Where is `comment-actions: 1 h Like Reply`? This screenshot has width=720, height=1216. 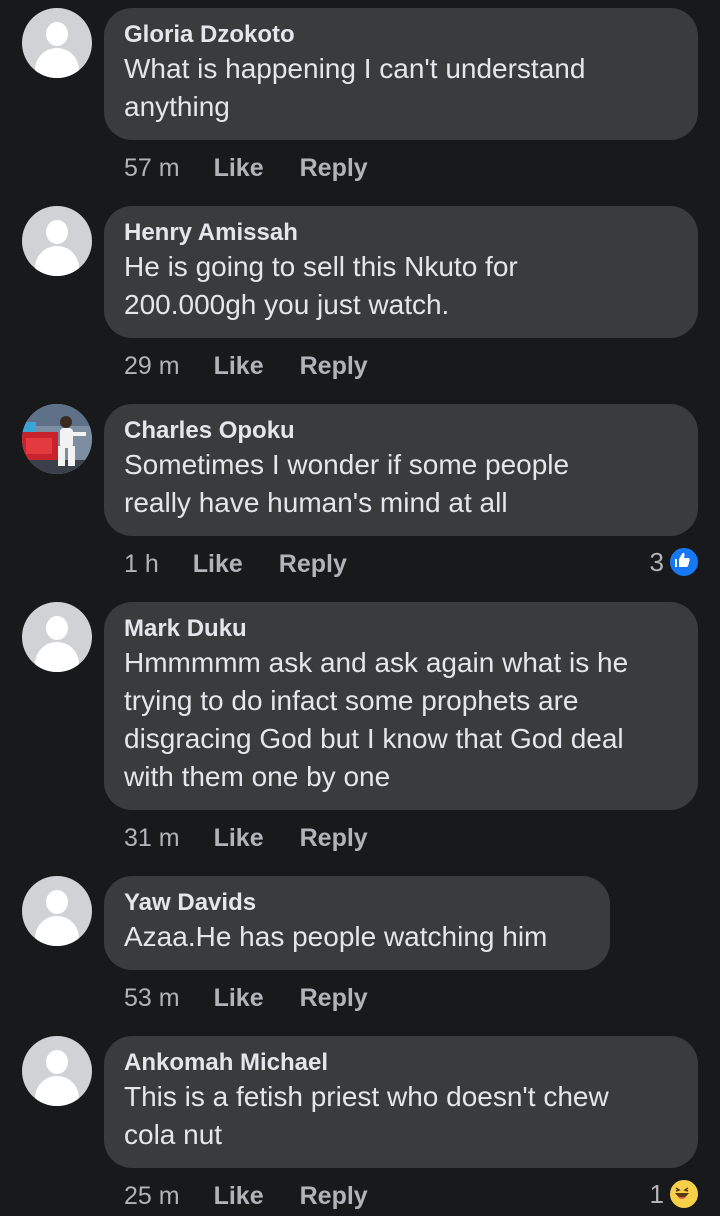
comment-actions: 1 h Like Reply is located at coordinates (235, 564).